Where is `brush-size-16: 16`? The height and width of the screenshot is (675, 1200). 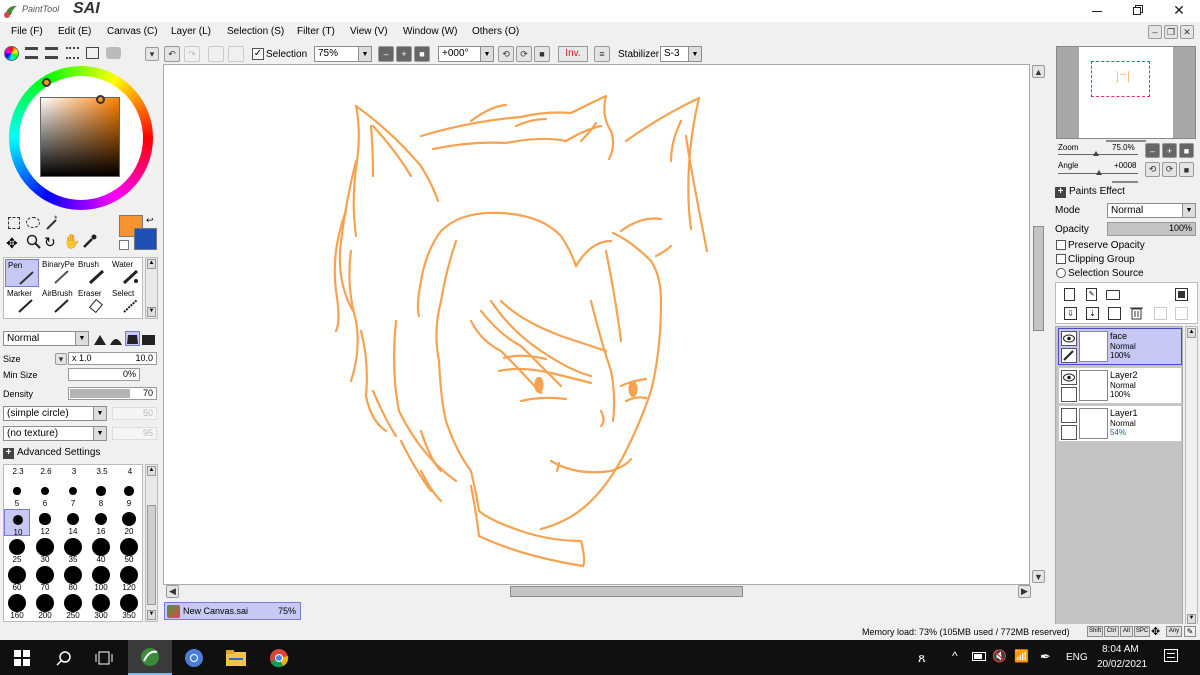
brush-size-16: 16 is located at coordinates (101, 522).